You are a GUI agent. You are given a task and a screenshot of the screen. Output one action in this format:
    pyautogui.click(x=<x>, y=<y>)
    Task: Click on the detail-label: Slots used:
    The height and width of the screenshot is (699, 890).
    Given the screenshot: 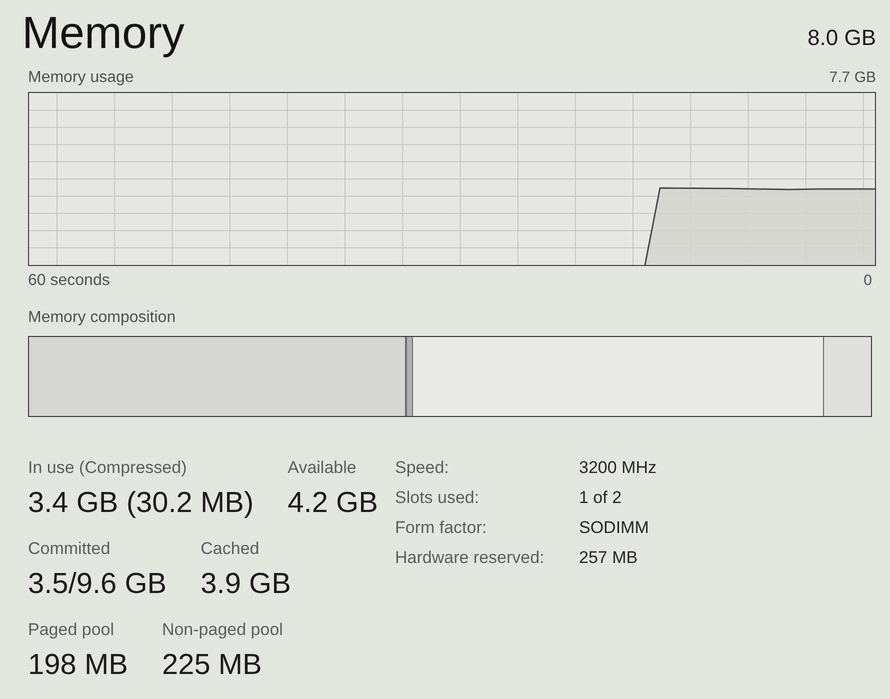 What is the action you would take?
    pyautogui.click(x=437, y=498)
    